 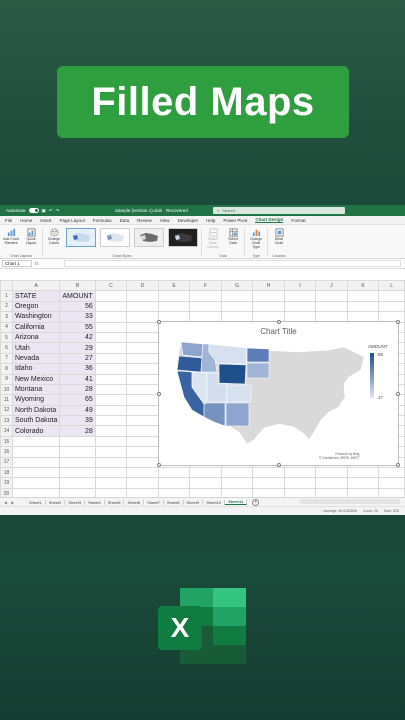 What do you see at coordinates (210, 220) in the screenshot?
I see `menu-help: Help` at bounding box center [210, 220].